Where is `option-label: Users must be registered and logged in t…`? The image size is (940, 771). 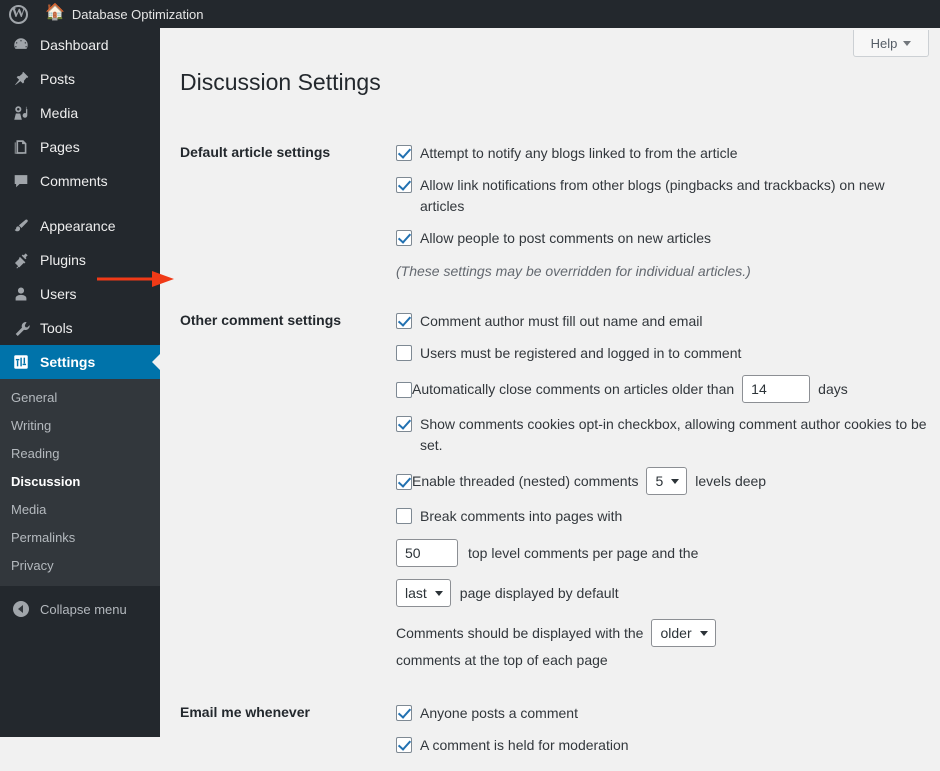
option-label: Users must be registered and logged in t… is located at coordinates (581, 353).